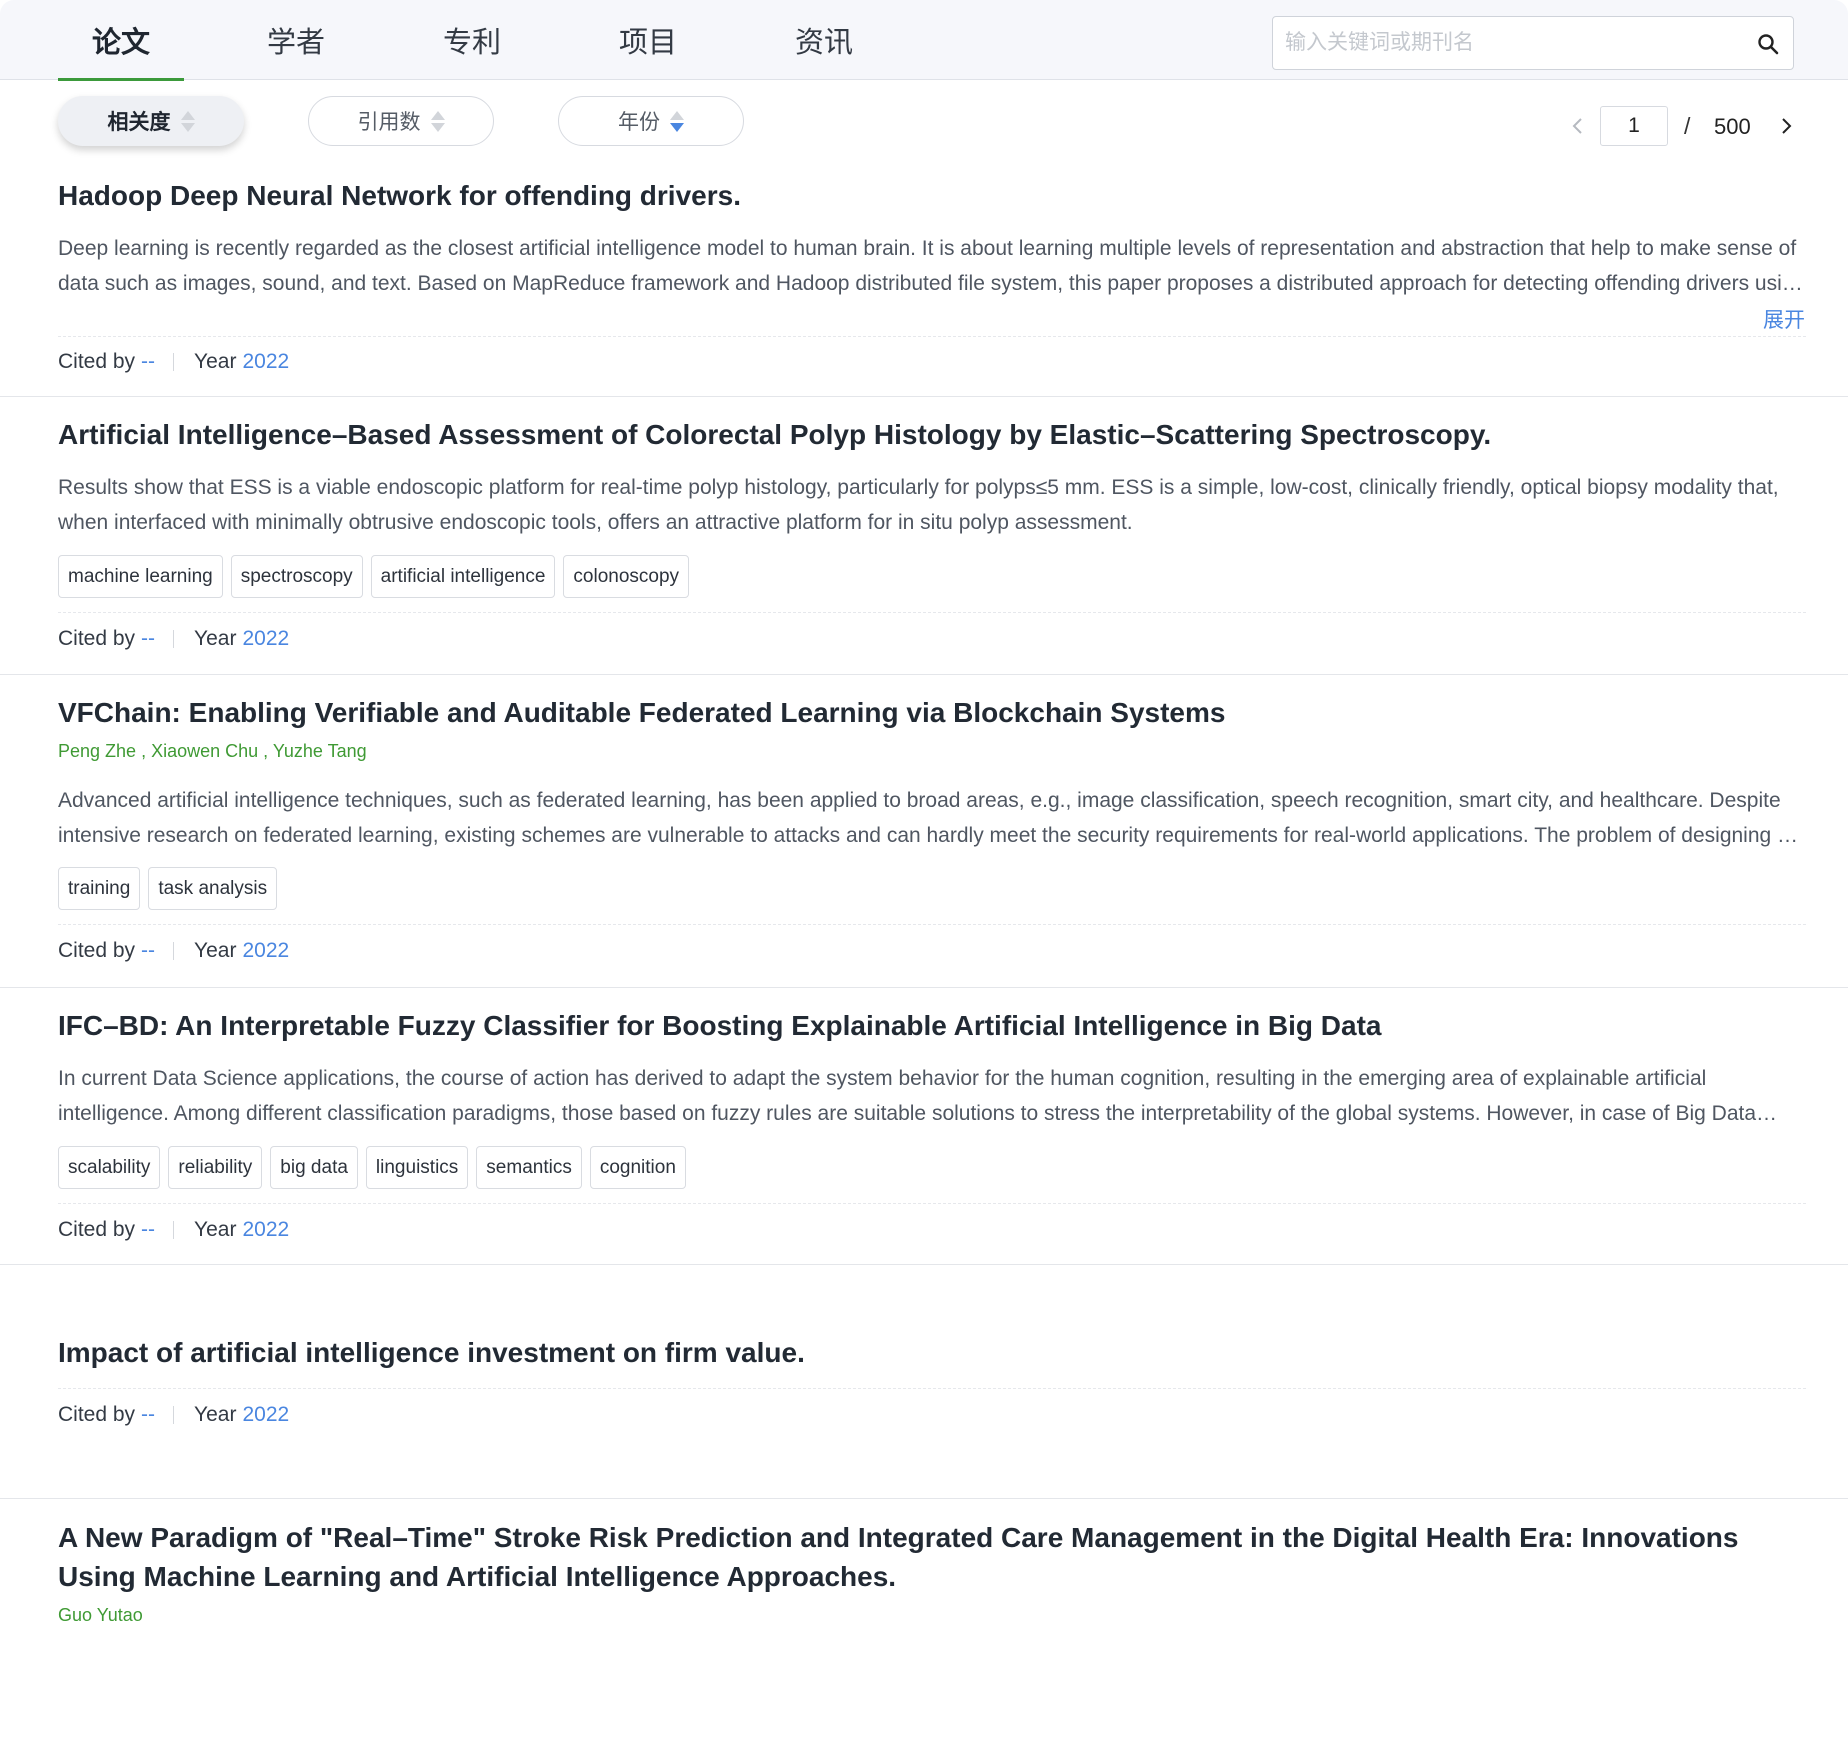 This screenshot has width=1848, height=1740. I want to click on next-page-icon, so click(1786, 126).